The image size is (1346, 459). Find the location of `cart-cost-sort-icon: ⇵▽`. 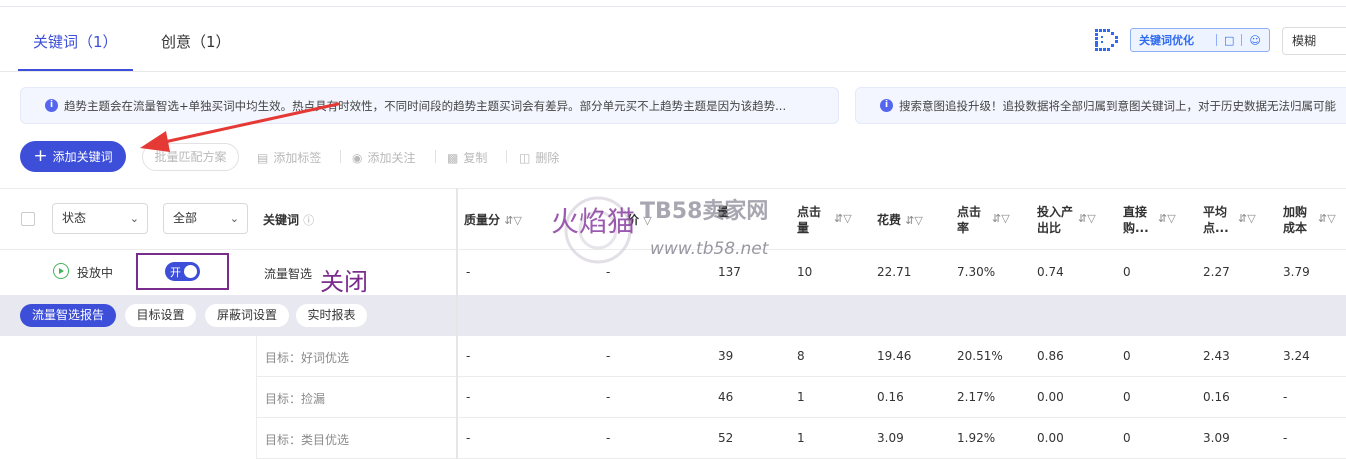

cart-cost-sort-icon: ⇵▽ is located at coordinates (1327, 218).